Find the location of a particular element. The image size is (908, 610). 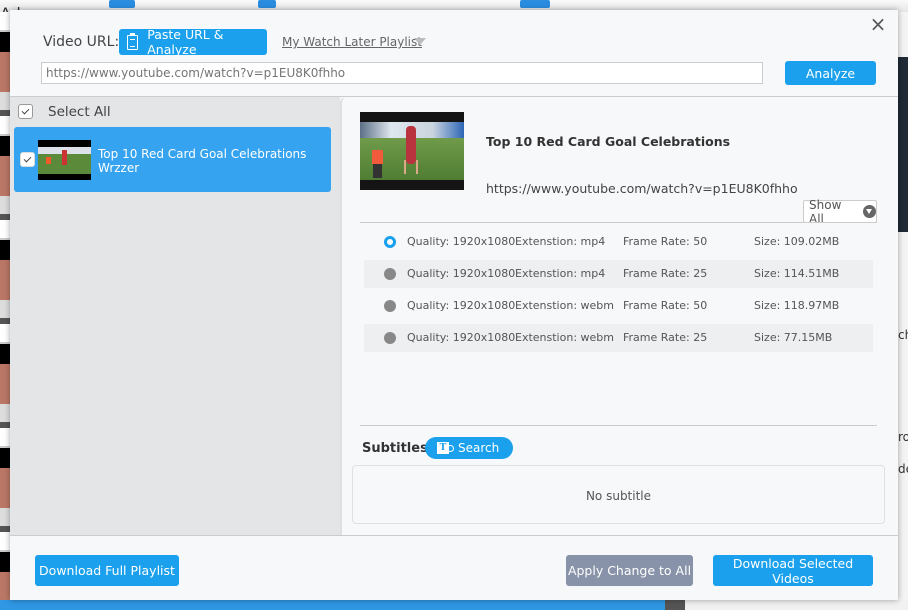

select-all-label: Select All is located at coordinates (79, 112).